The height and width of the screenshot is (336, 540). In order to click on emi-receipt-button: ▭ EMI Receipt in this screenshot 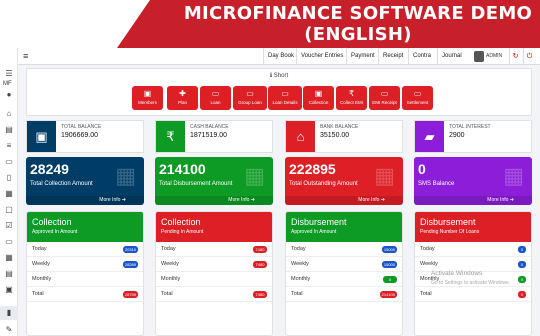, I will do `click(384, 98)`.